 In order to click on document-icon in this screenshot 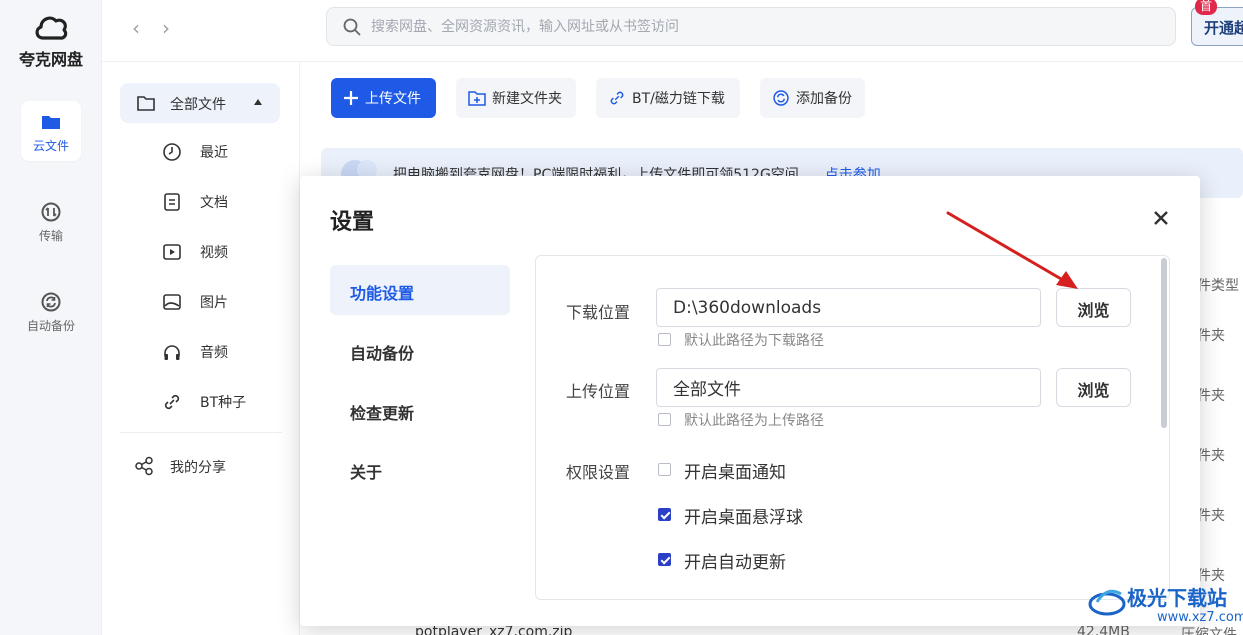, I will do `click(172, 202)`.